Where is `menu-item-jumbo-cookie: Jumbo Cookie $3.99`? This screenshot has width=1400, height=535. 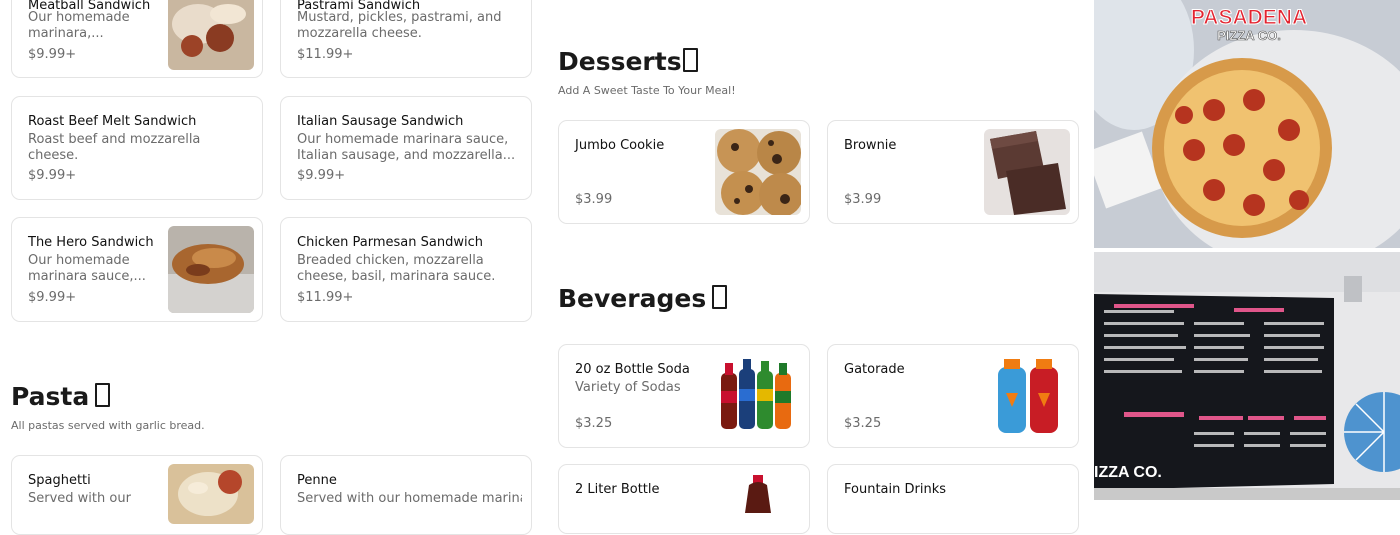
menu-item-jumbo-cookie: Jumbo Cookie $3.99 is located at coordinates (684, 172).